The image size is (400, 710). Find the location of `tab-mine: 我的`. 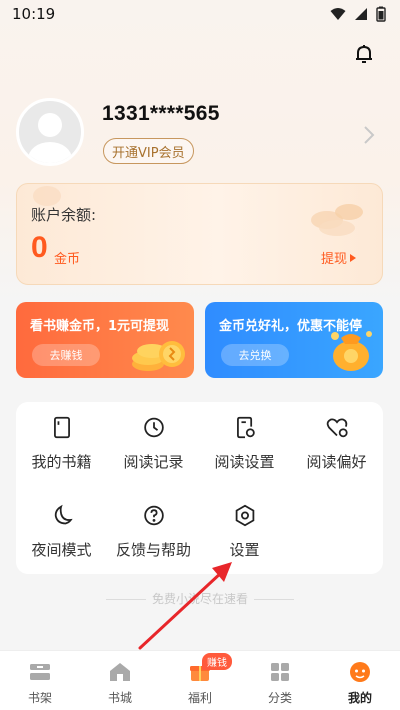

tab-mine: 我的 is located at coordinates (360, 680).